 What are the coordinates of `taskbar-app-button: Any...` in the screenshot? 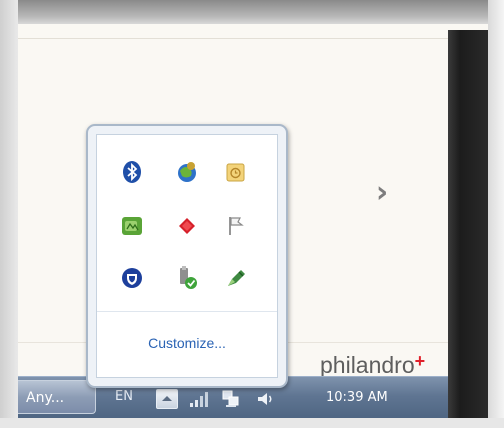 It's located at (57, 397).